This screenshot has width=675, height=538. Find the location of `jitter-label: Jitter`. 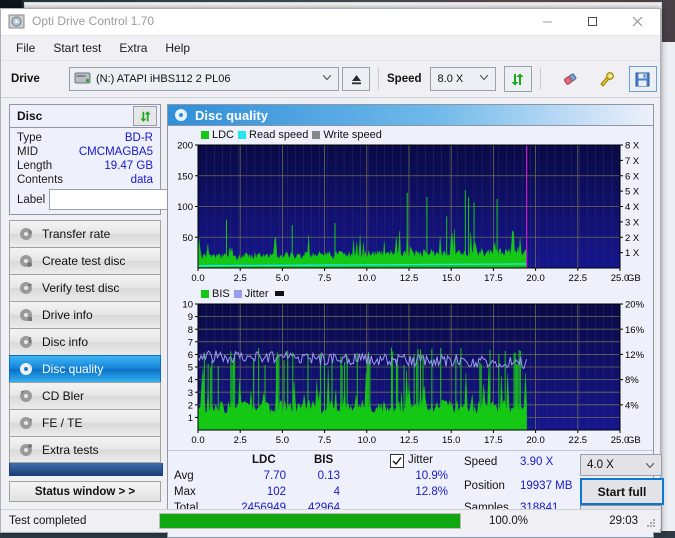

jitter-label: Jitter is located at coordinates (420, 460).